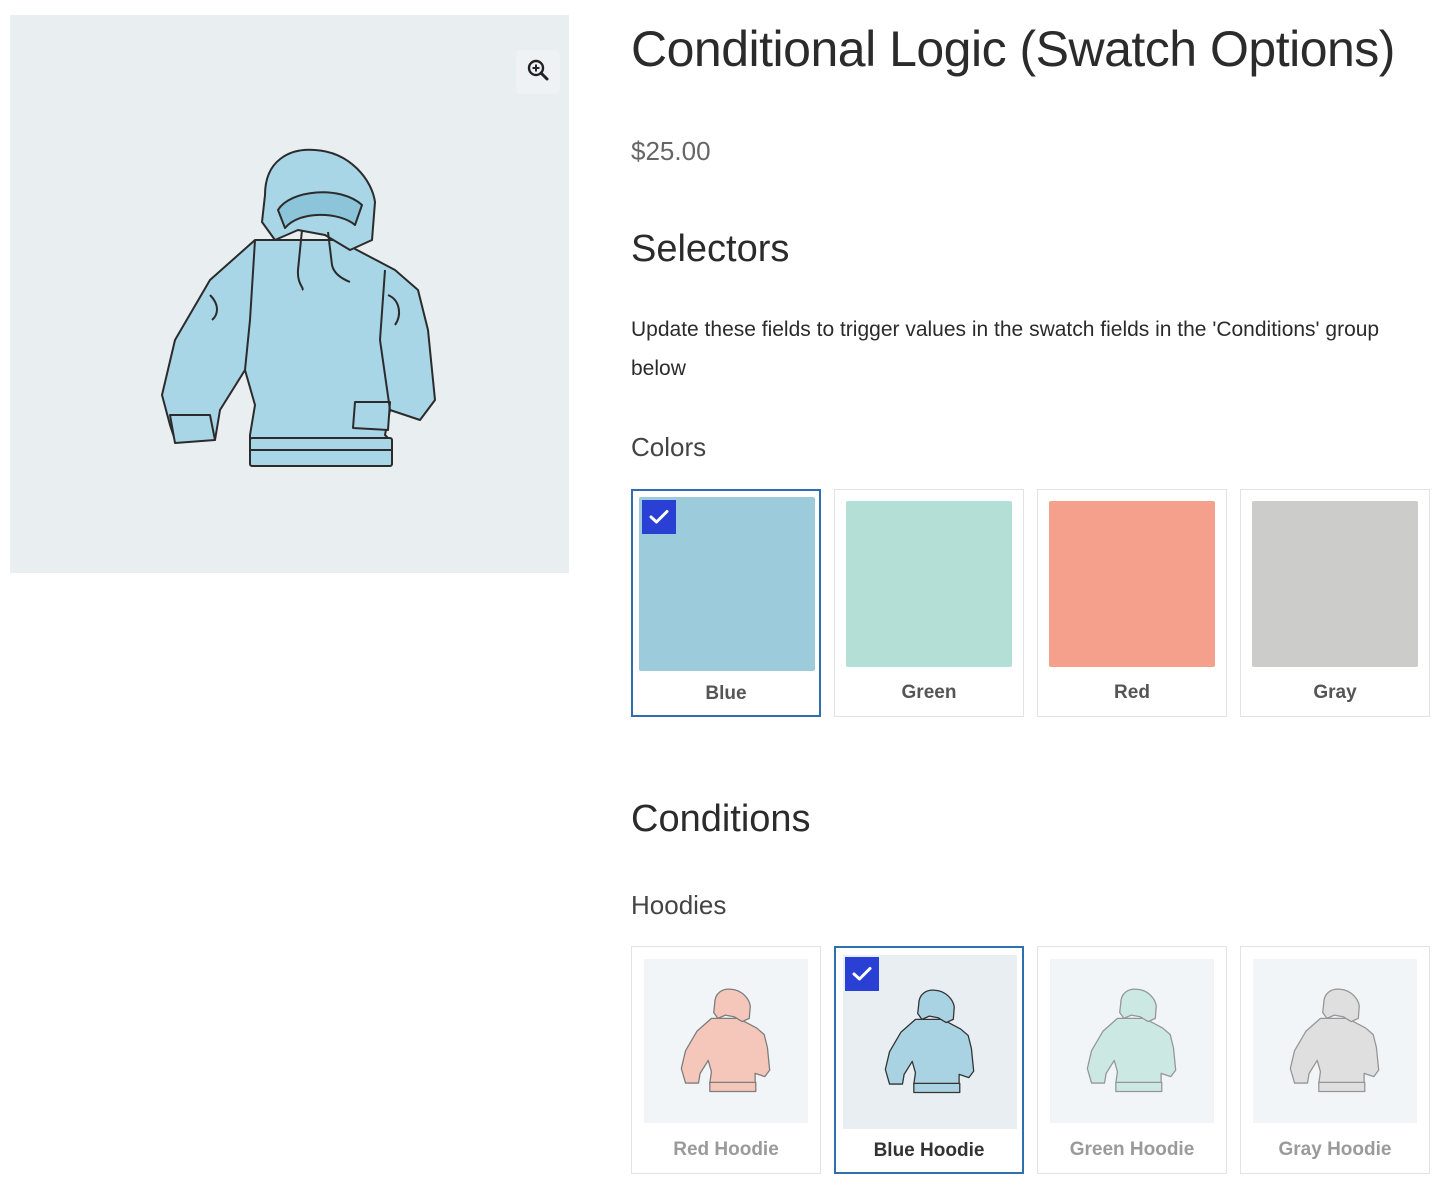 The width and height of the screenshot is (1449, 1200). What do you see at coordinates (721, 819) in the screenshot?
I see `conditions-heading: Conditions` at bounding box center [721, 819].